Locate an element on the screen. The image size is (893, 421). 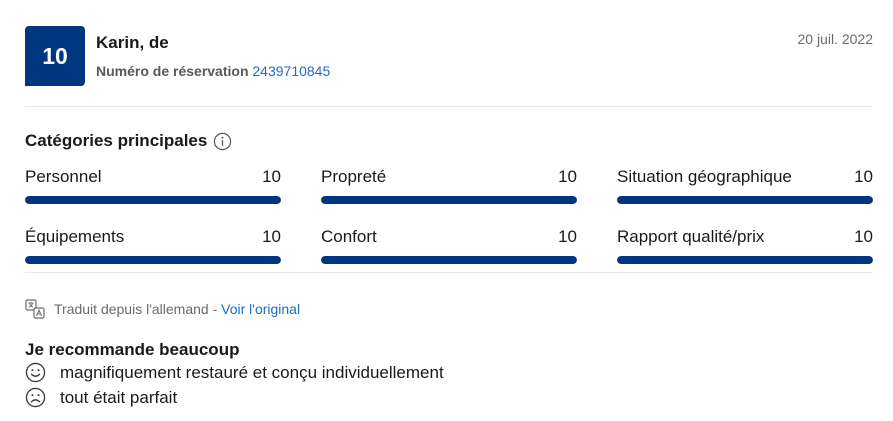
category-label: Confort is located at coordinates (349, 236).